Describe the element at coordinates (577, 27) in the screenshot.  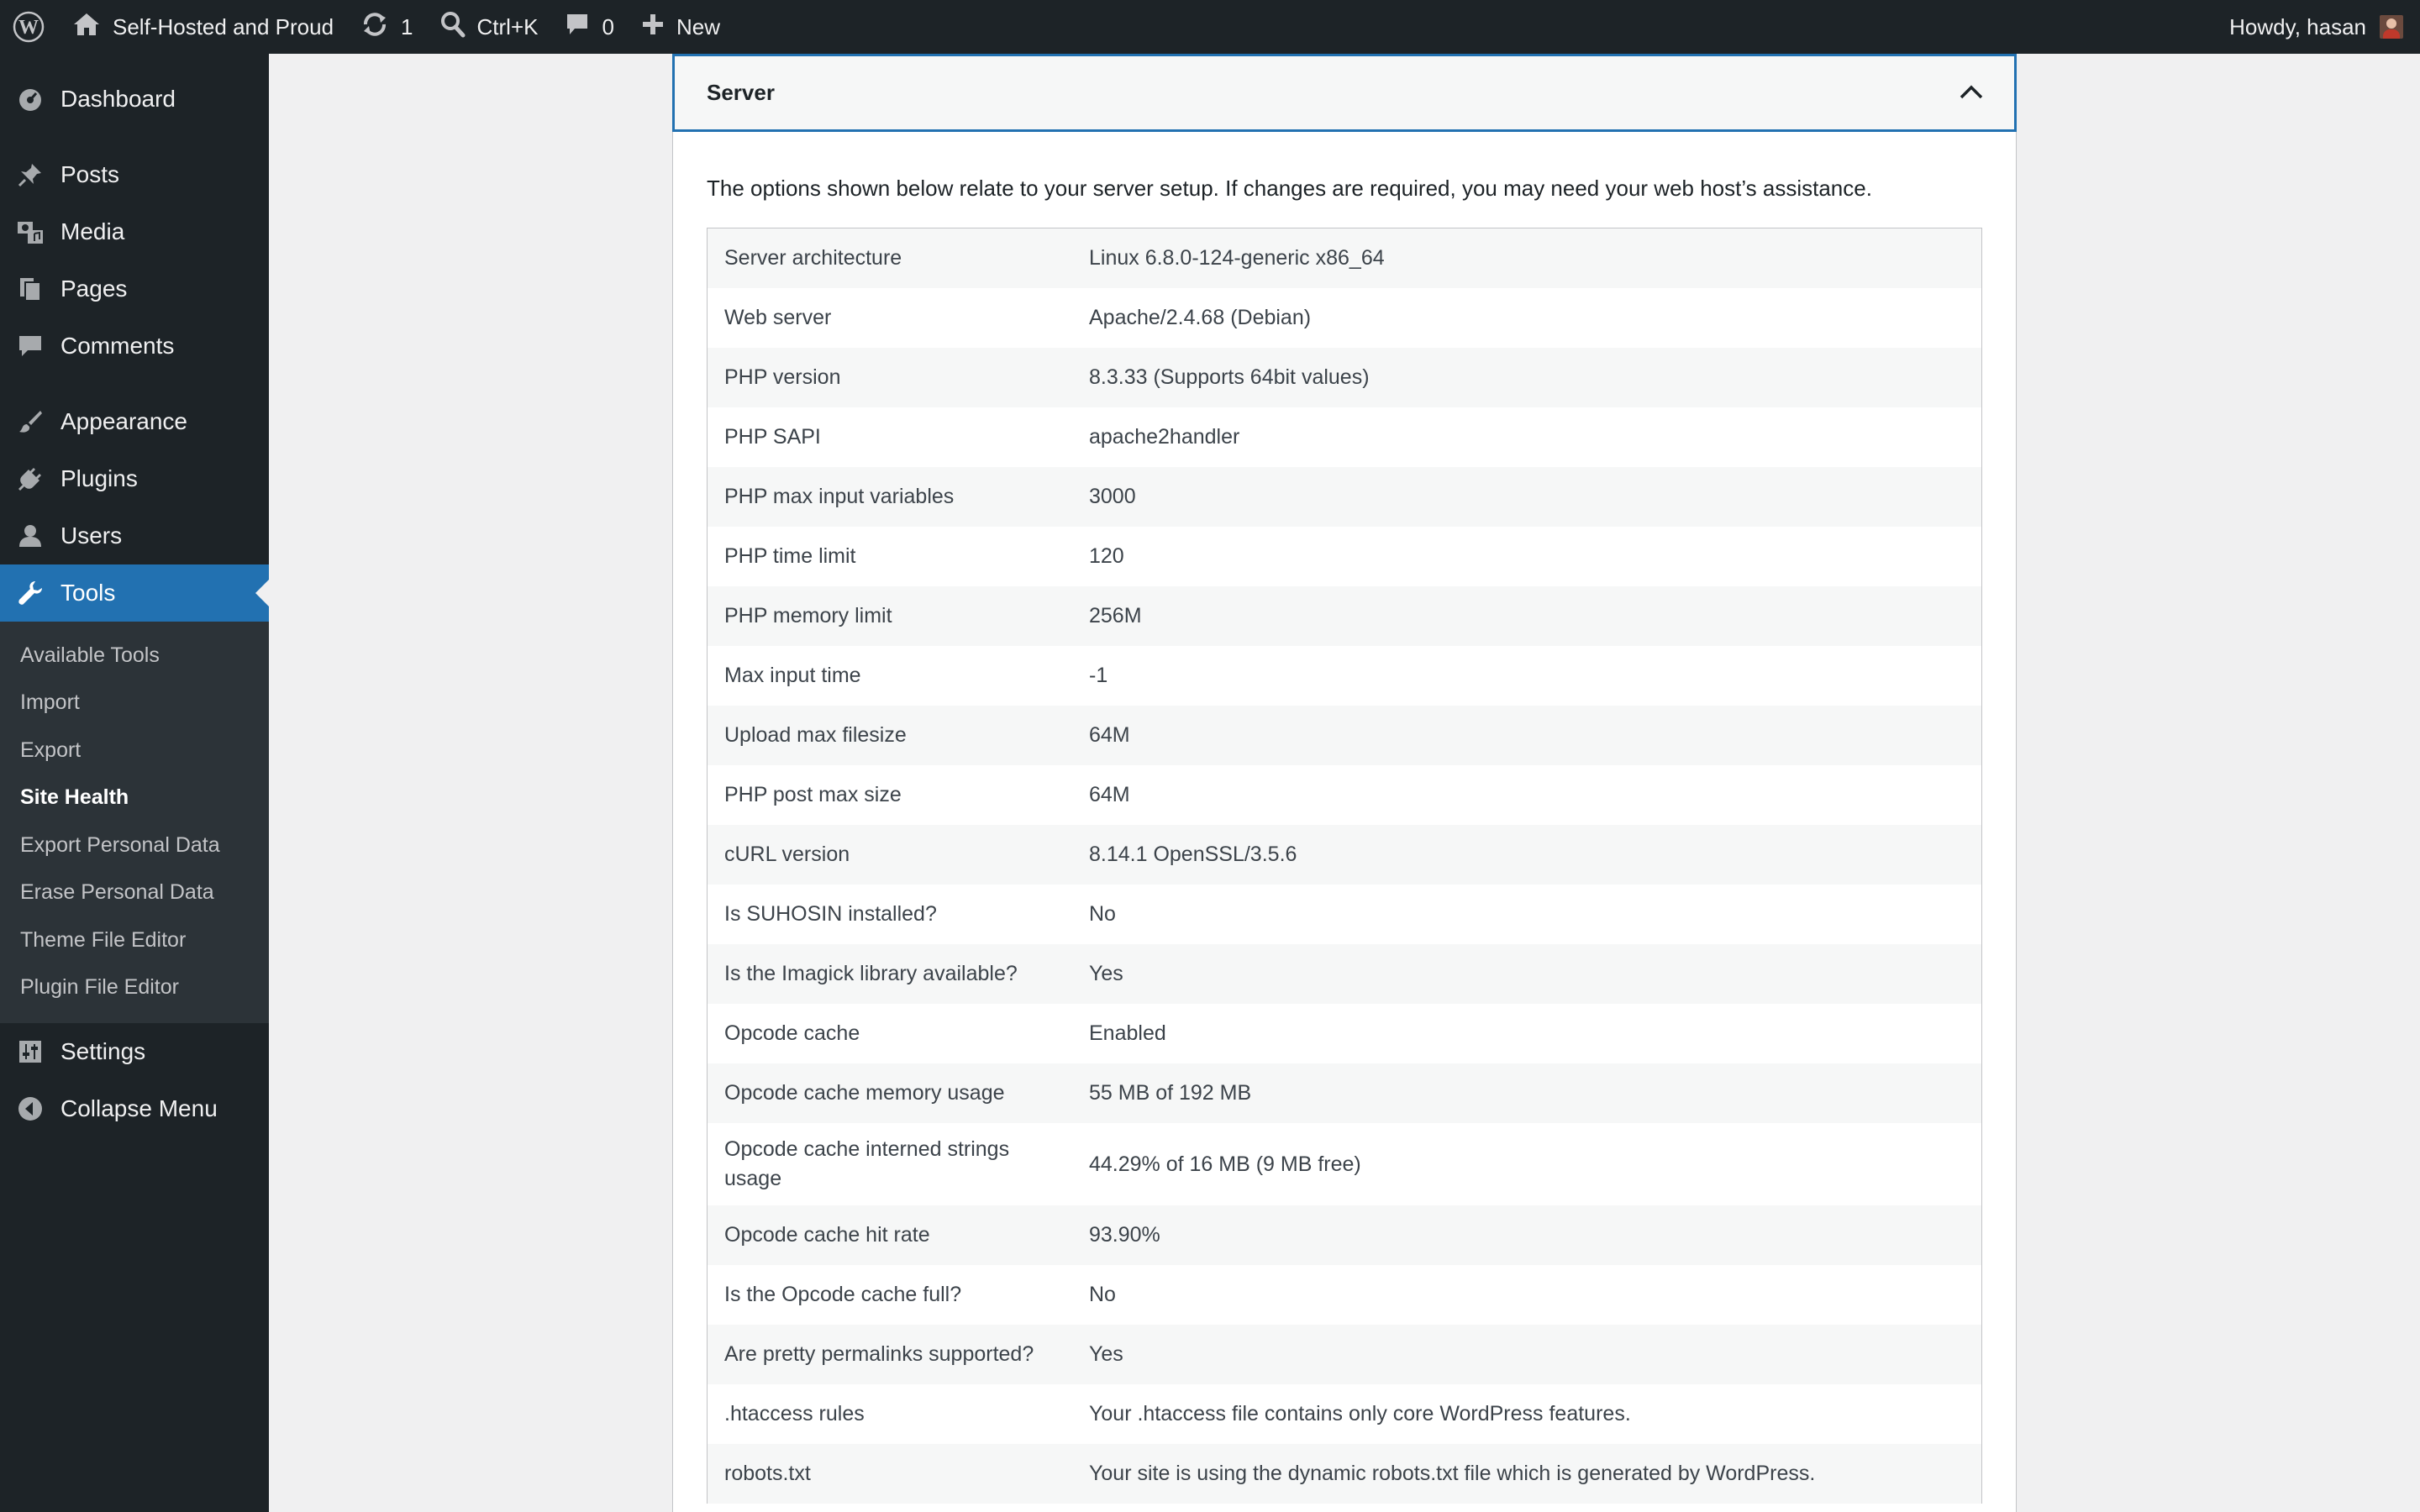
I see `comment-bubble-icon` at that location.